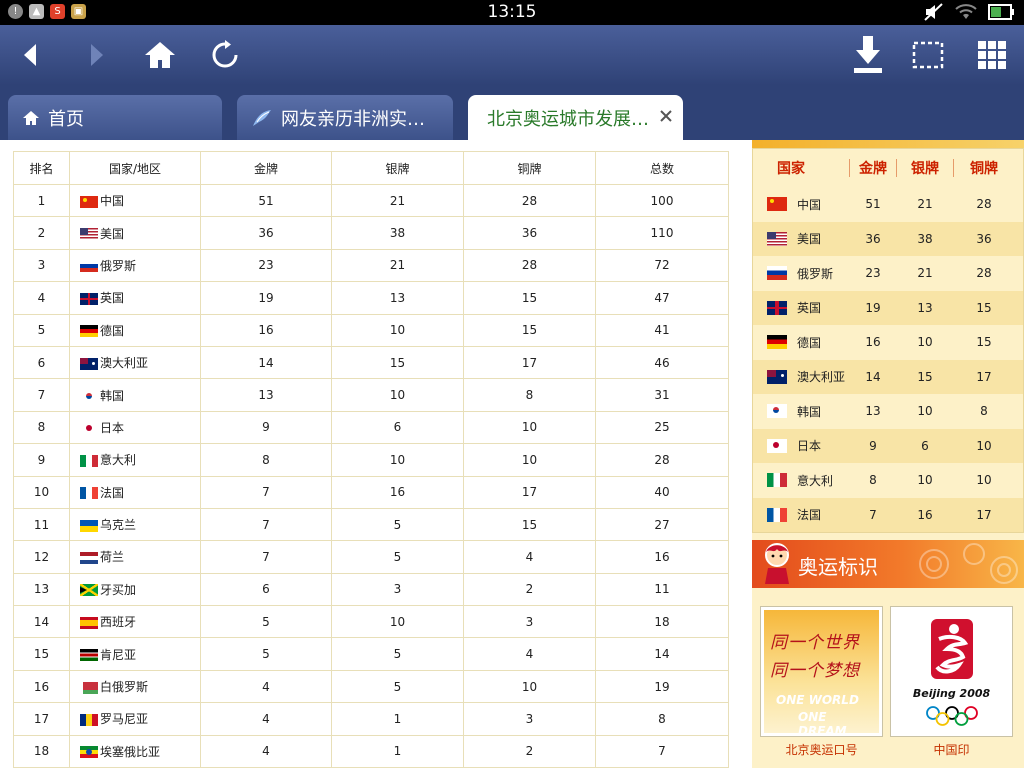 This screenshot has width=1024, height=768. I want to click on rank-cell: 18, so click(41, 751).